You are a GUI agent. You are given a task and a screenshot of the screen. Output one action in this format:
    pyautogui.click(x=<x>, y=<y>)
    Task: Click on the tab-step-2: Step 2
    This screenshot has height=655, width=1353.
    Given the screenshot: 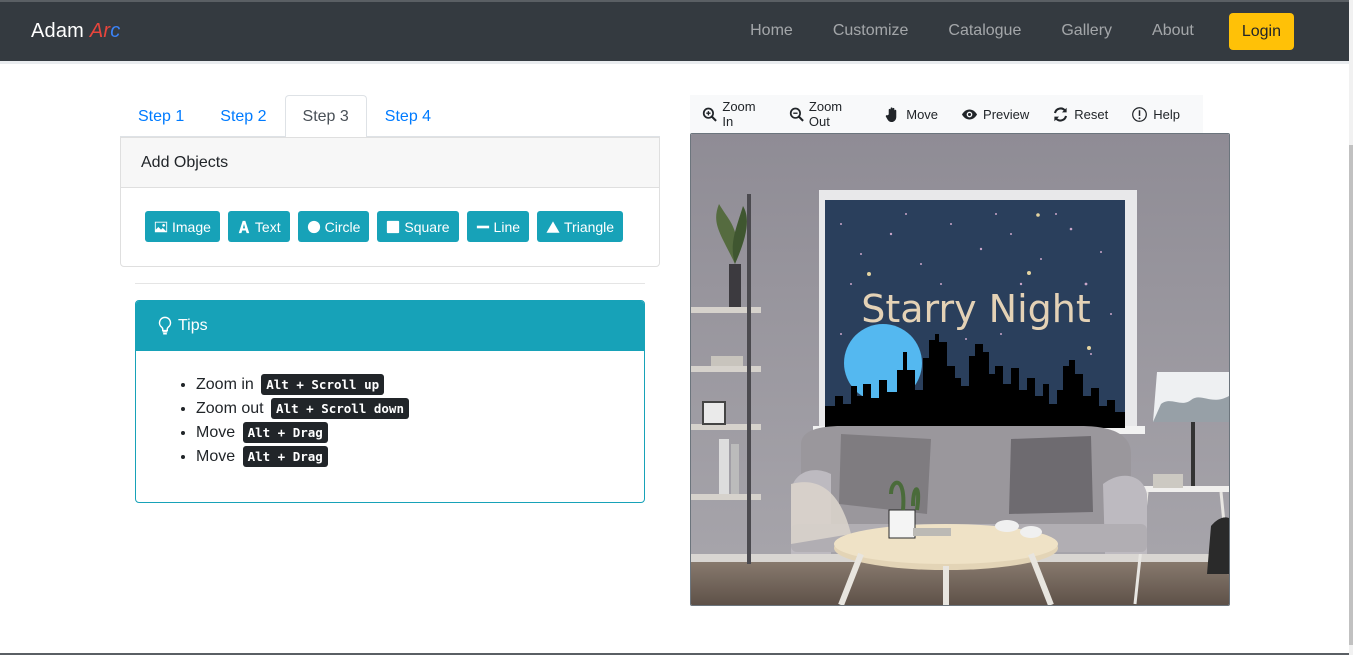 What is the action you would take?
    pyautogui.click(x=243, y=116)
    